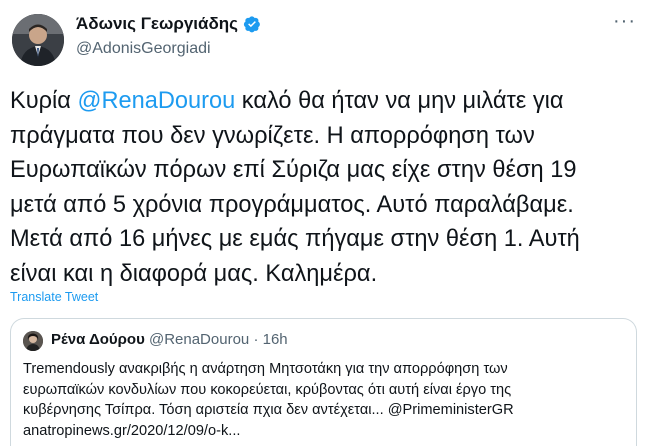 The width and height of the screenshot is (650, 448). Describe the element at coordinates (44, 101) in the screenshot. I see `tweet-text-segment: Κυρία` at that location.